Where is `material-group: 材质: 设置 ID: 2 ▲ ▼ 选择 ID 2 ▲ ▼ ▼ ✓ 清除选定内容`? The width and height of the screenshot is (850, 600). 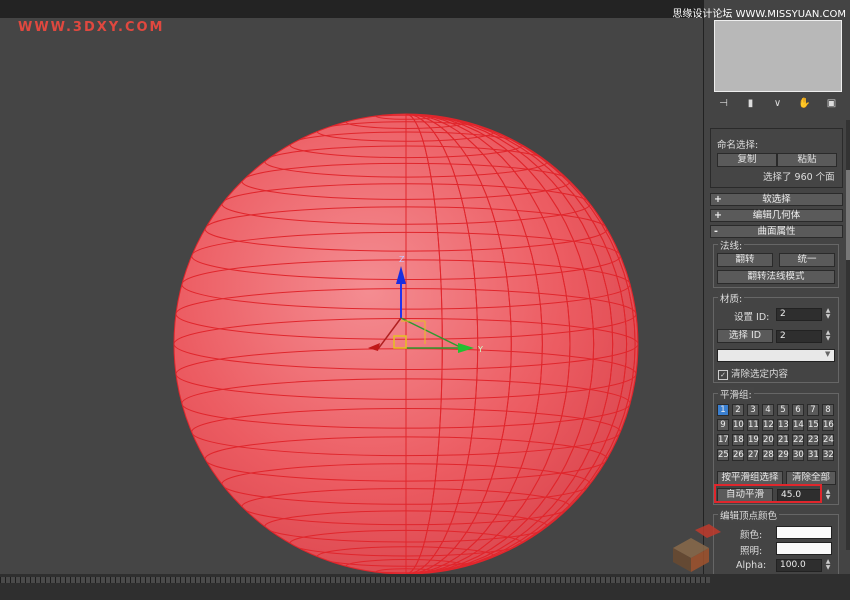
material-group: 材质: 设置 ID: 2 ▲ ▼ 选择 ID 2 ▲ ▼ ▼ ✓ 清除选定内容 is located at coordinates (776, 337).